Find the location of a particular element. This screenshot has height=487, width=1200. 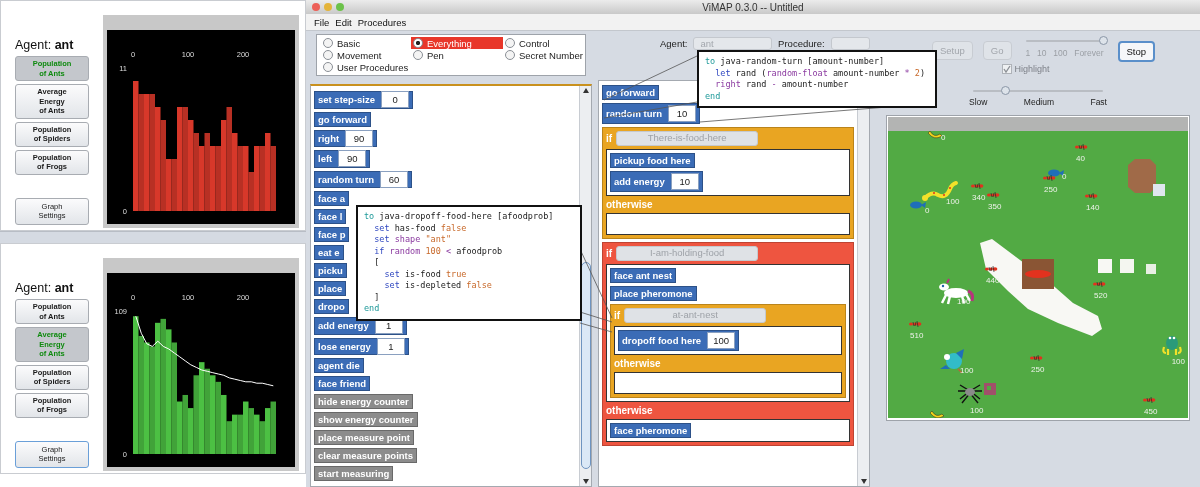

category-radio: Pen is located at coordinates (457, 55).